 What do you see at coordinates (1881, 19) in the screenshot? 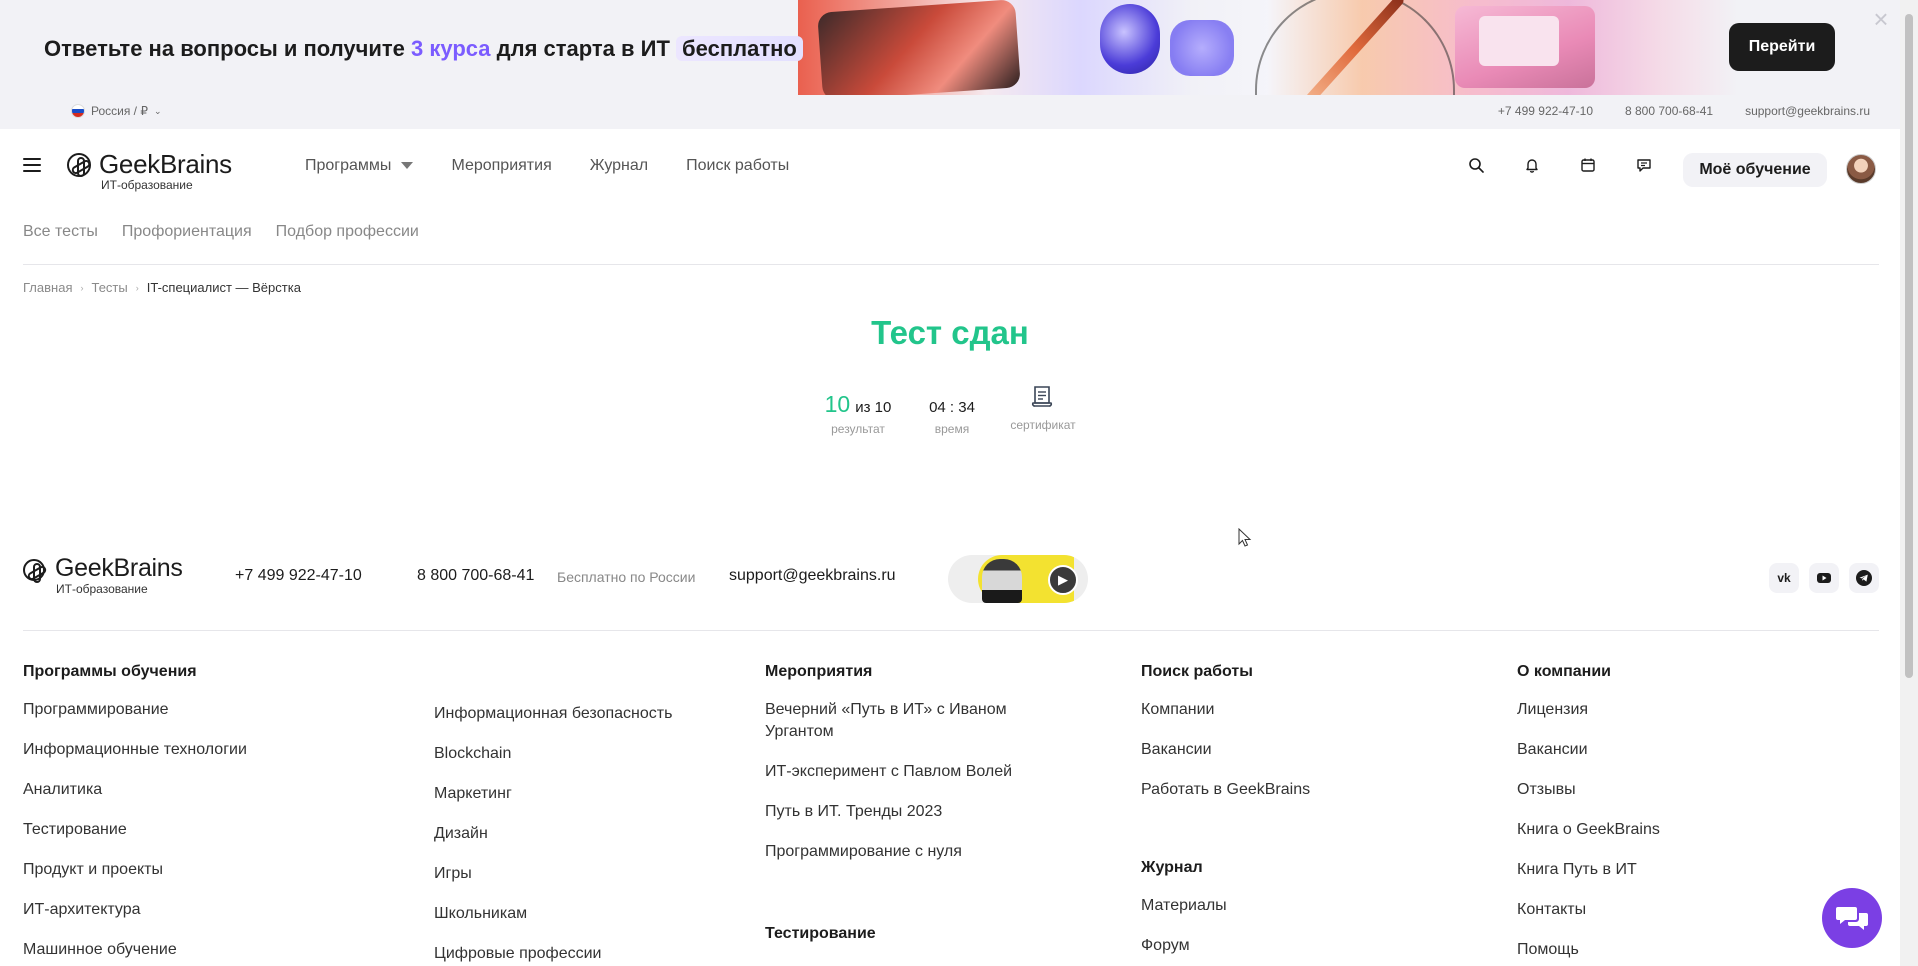
I see `close-icon: ×` at bounding box center [1881, 19].